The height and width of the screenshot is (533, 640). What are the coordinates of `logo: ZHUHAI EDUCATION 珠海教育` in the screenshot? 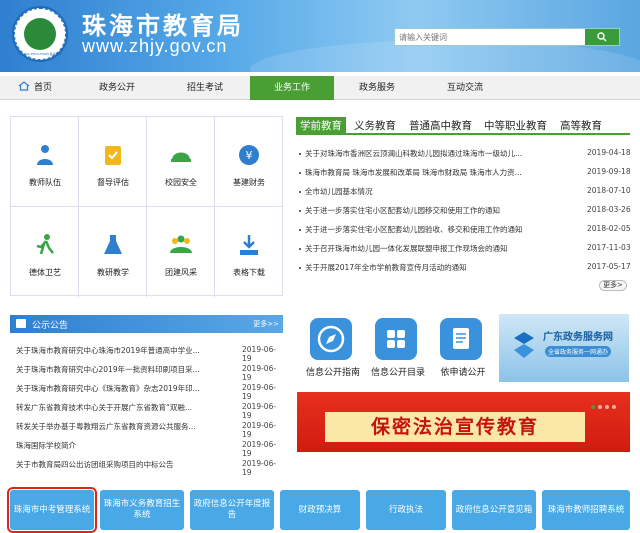 It's located at (40, 34).